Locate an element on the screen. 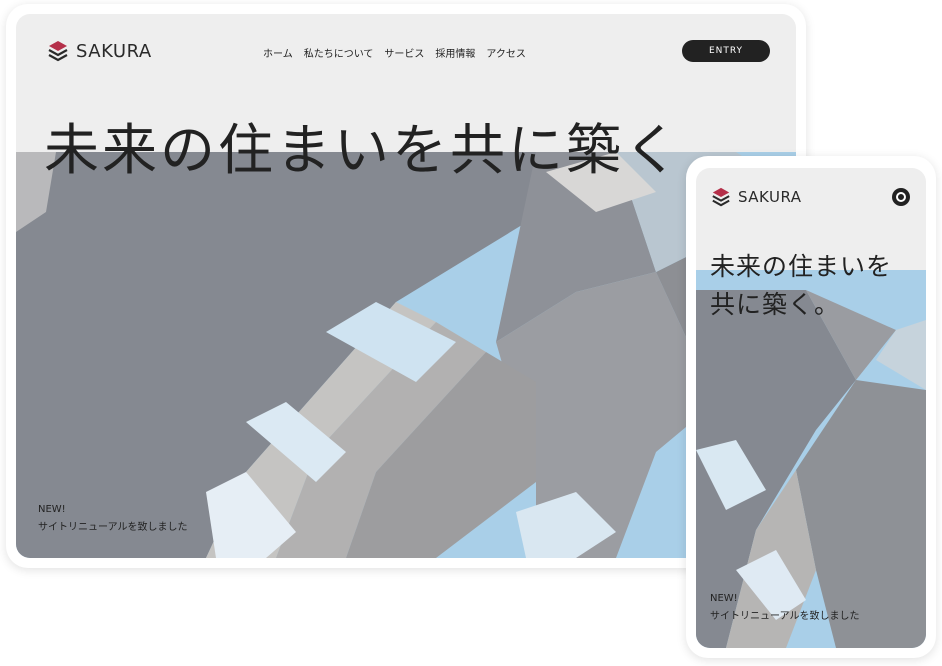 Image resolution: width=942 pixels, height=666 pixels. menu-icon is located at coordinates (901, 197).